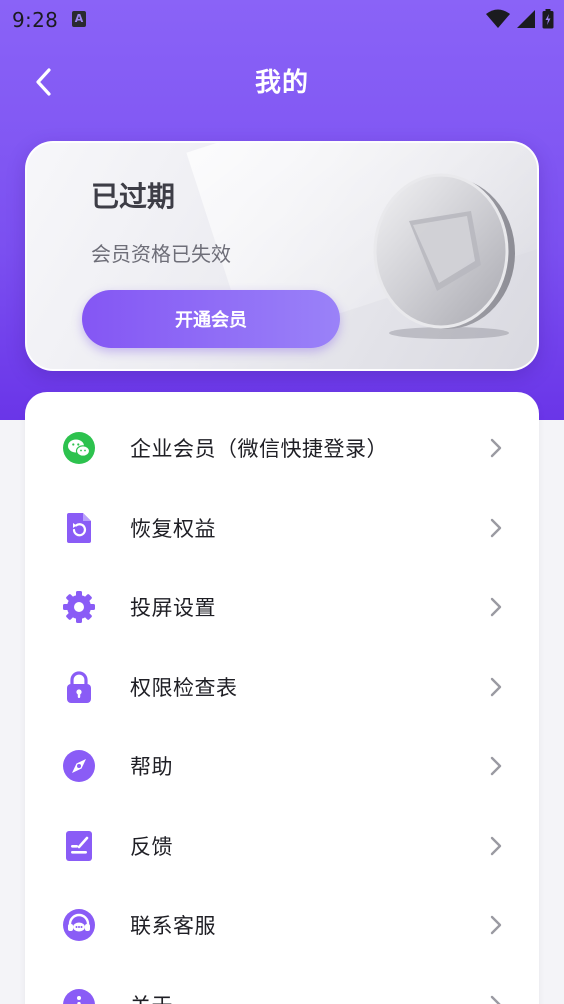  Describe the element at coordinates (173, 528) in the screenshot. I see `menu-item-label: 恢复权益` at that location.